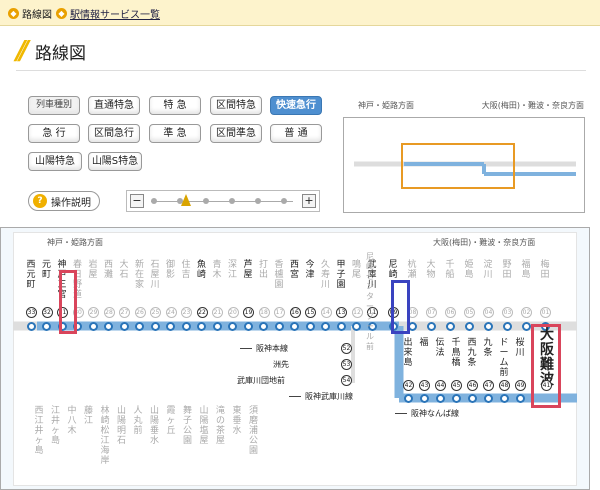  I want to click on sanyo-station-name: 滝の茶屋, so click(221, 426).